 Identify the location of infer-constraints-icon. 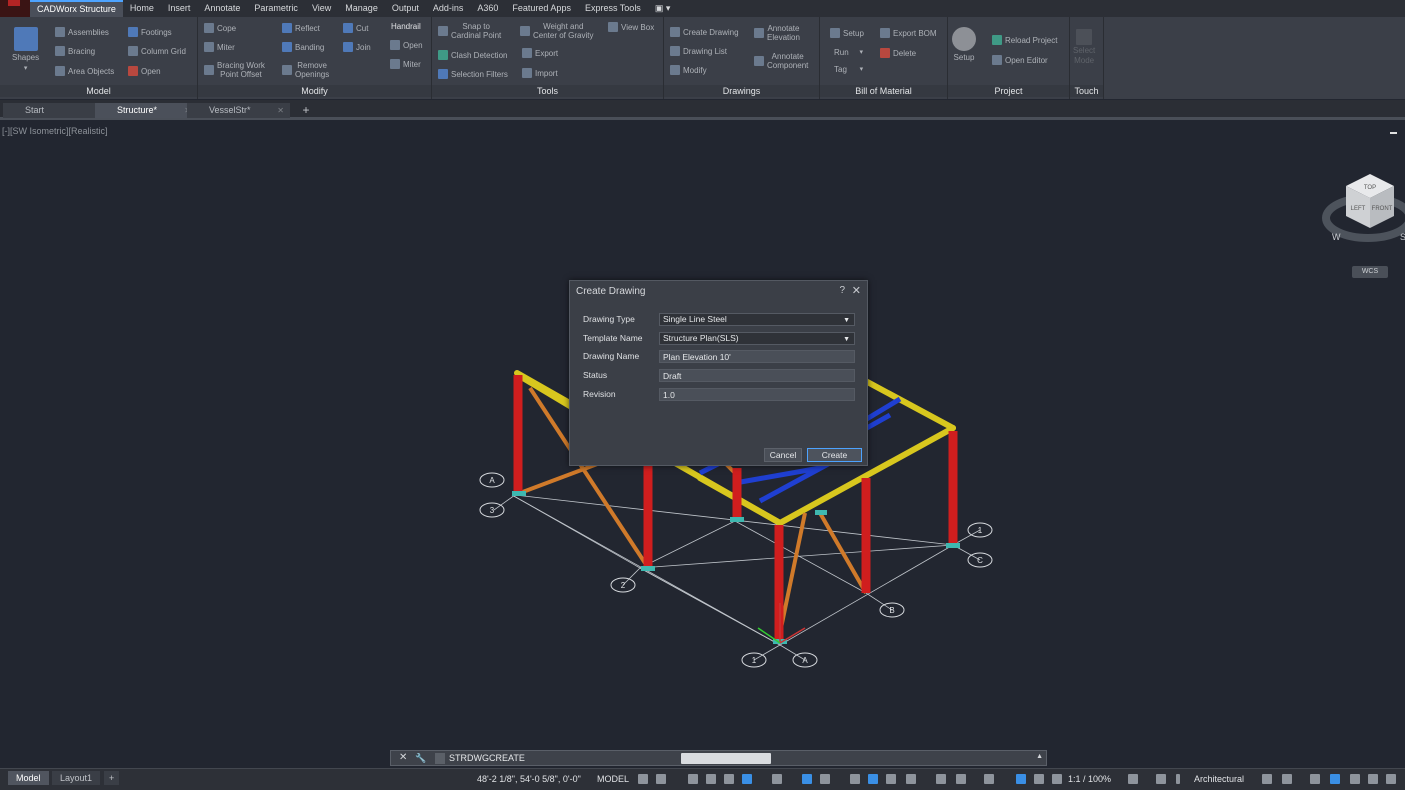
(693, 779).